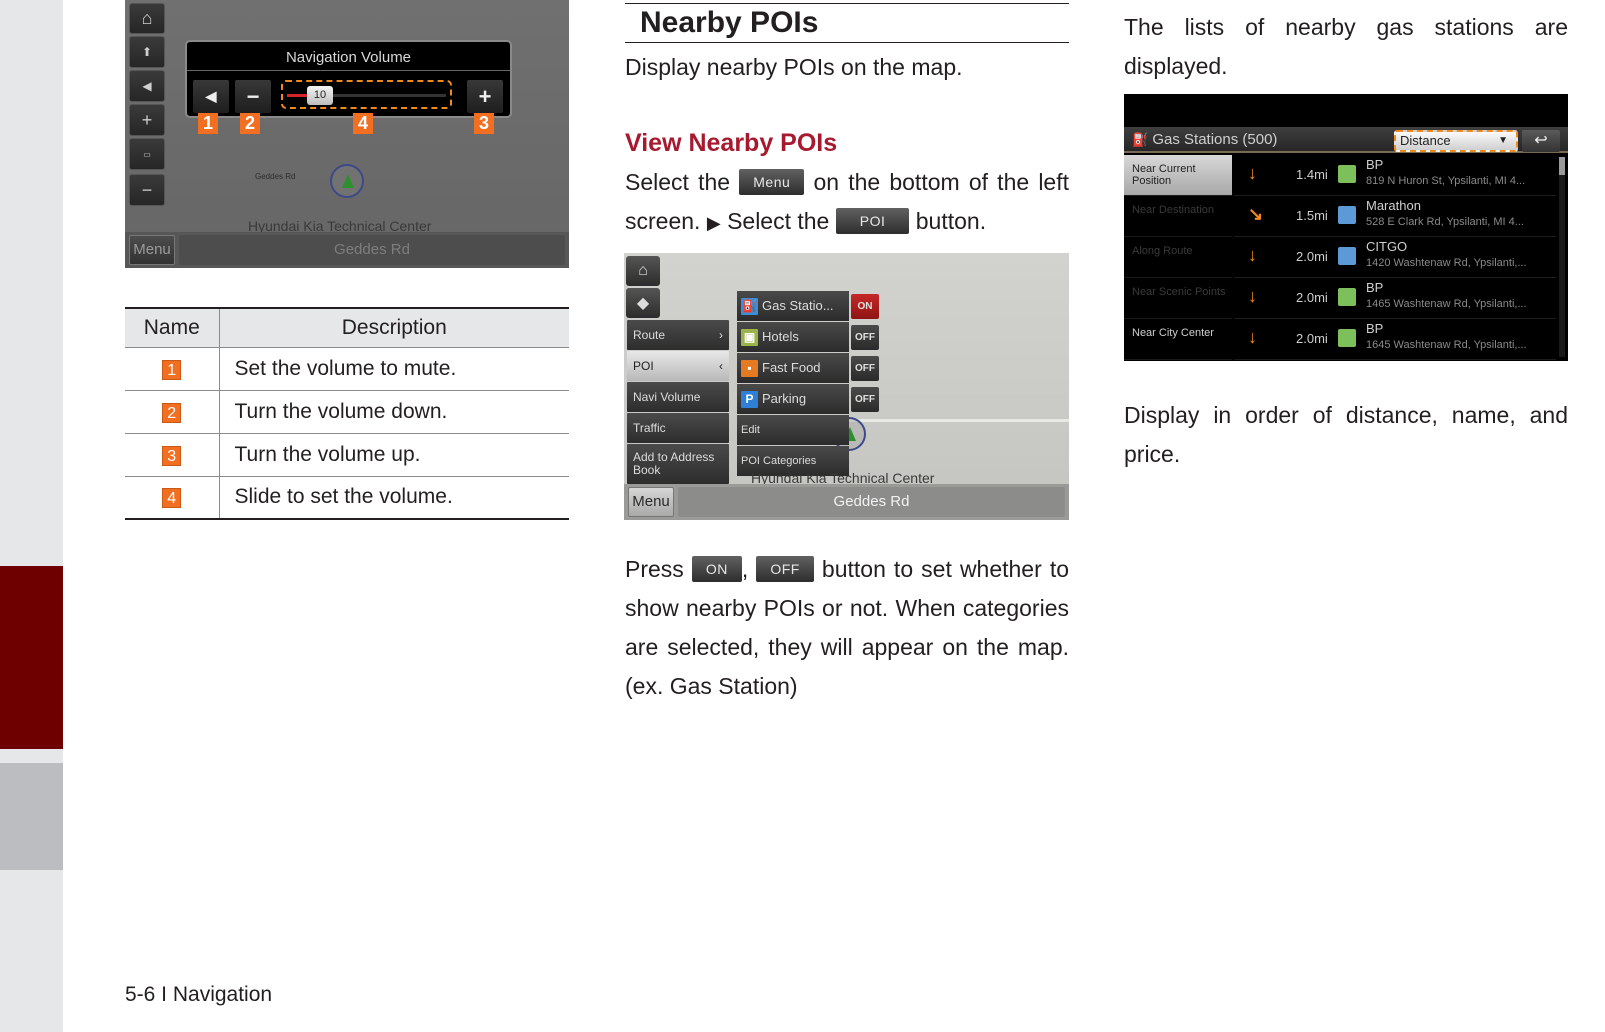 The width and height of the screenshot is (1605, 1032). I want to click on filter-near-city-center: Near City Center, so click(1178, 339).